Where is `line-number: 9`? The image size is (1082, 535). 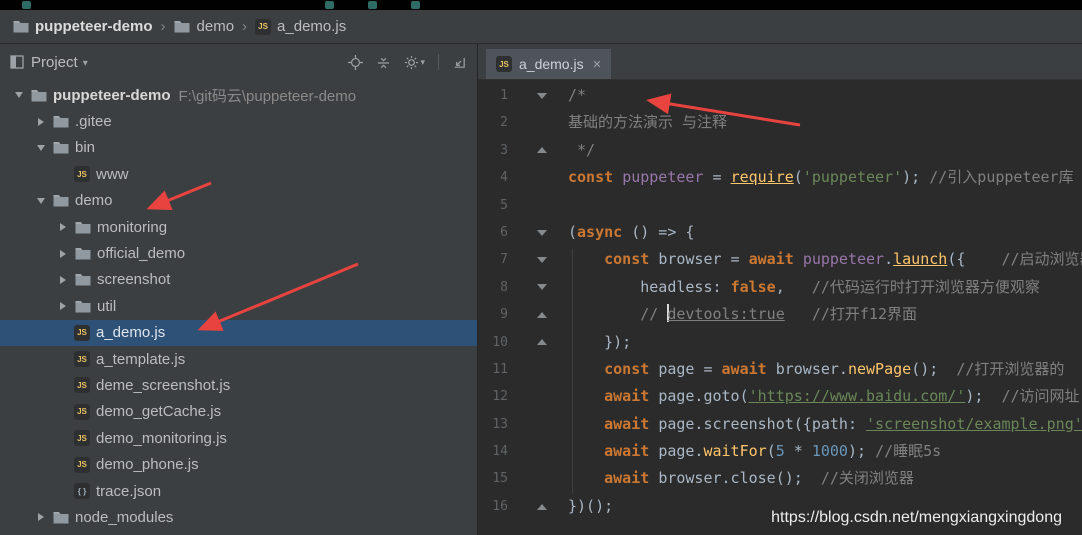
line-number: 9 is located at coordinates (493, 314).